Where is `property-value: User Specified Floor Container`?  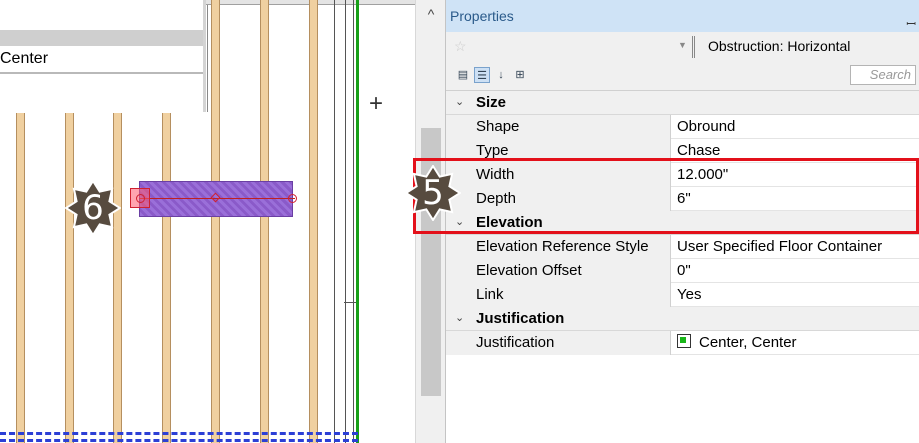
property-value: User Specified Floor Container is located at coordinates (795, 247).